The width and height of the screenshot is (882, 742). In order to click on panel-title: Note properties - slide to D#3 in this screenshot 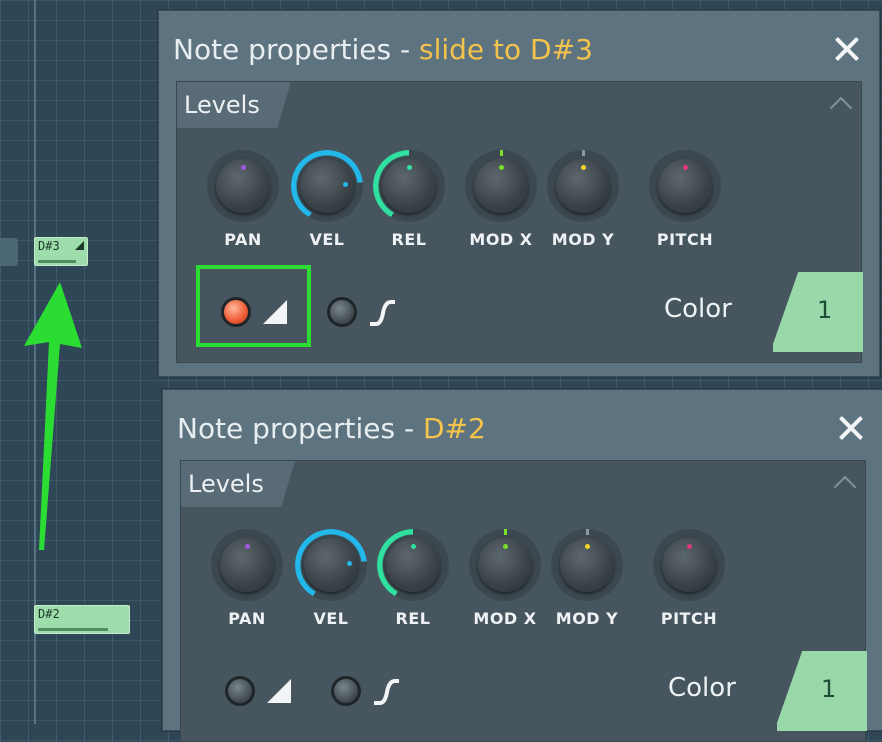, I will do `click(383, 49)`.